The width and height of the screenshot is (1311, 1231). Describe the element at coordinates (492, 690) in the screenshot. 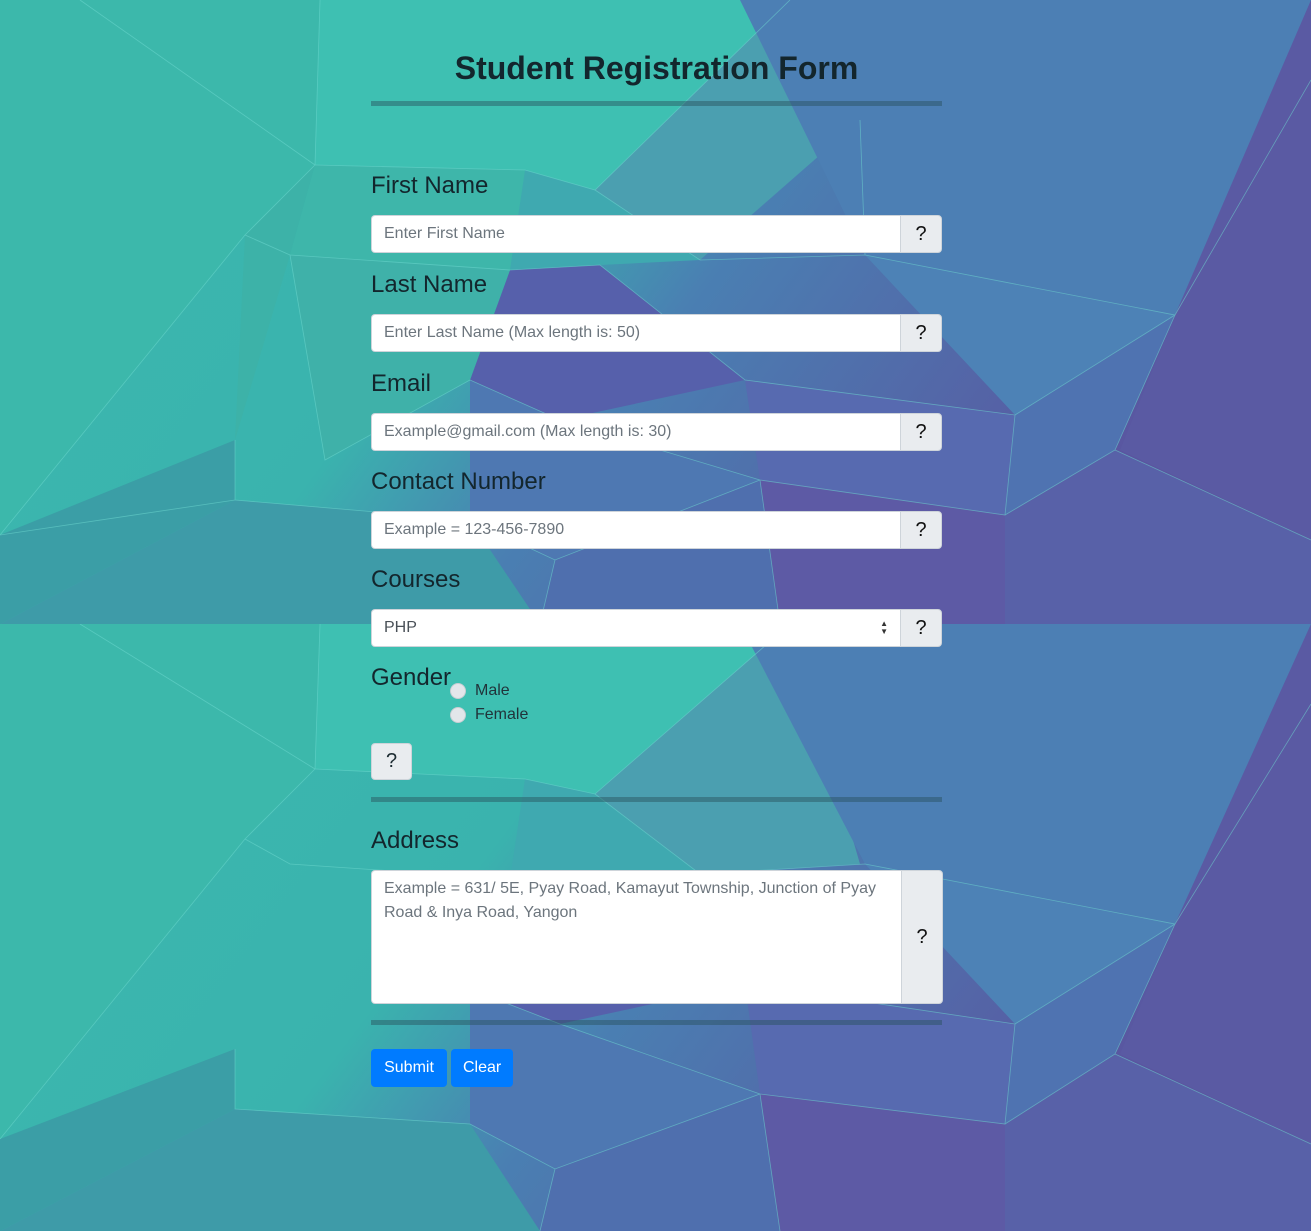

I see `male-radio-label: Male` at that location.